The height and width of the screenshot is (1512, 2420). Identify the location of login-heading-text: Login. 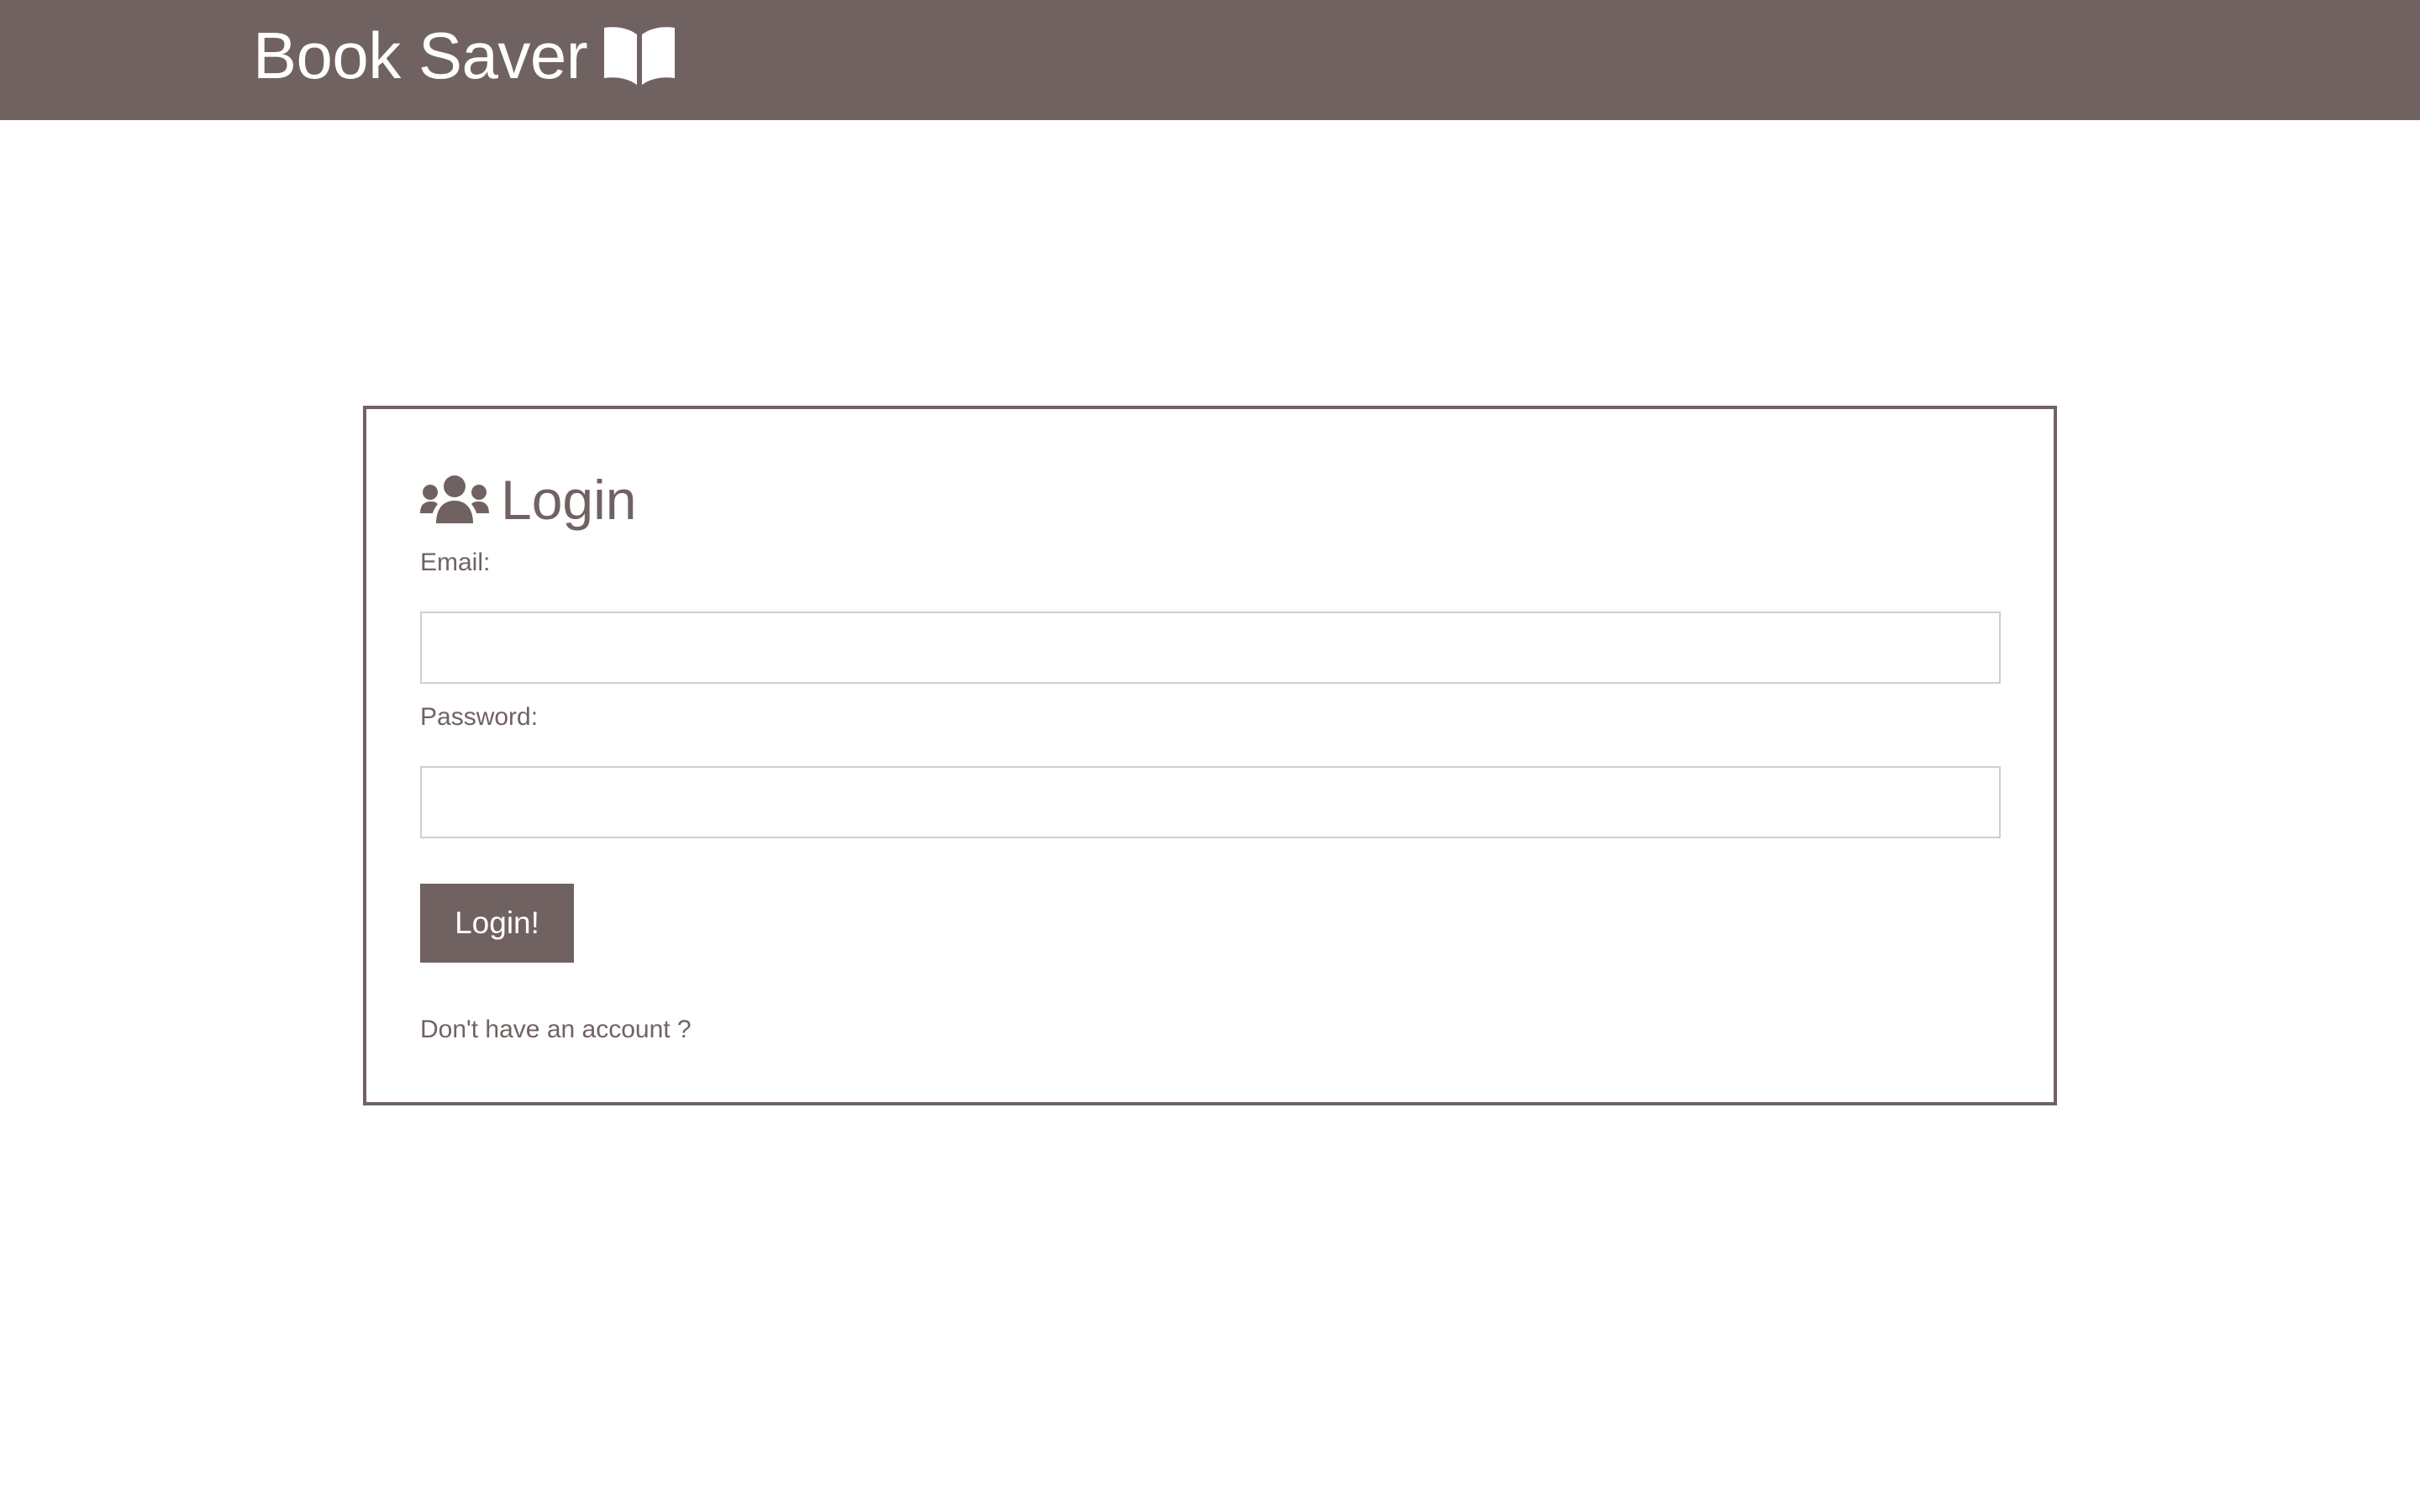
(569, 500).